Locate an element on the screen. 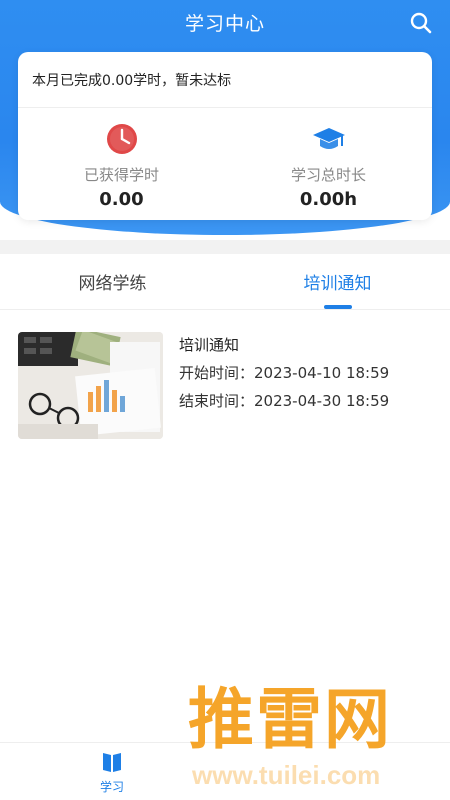 This screenshot has height=800, width=450. watermark-url: www.tuilei.com is located at coordinates (286, 775).